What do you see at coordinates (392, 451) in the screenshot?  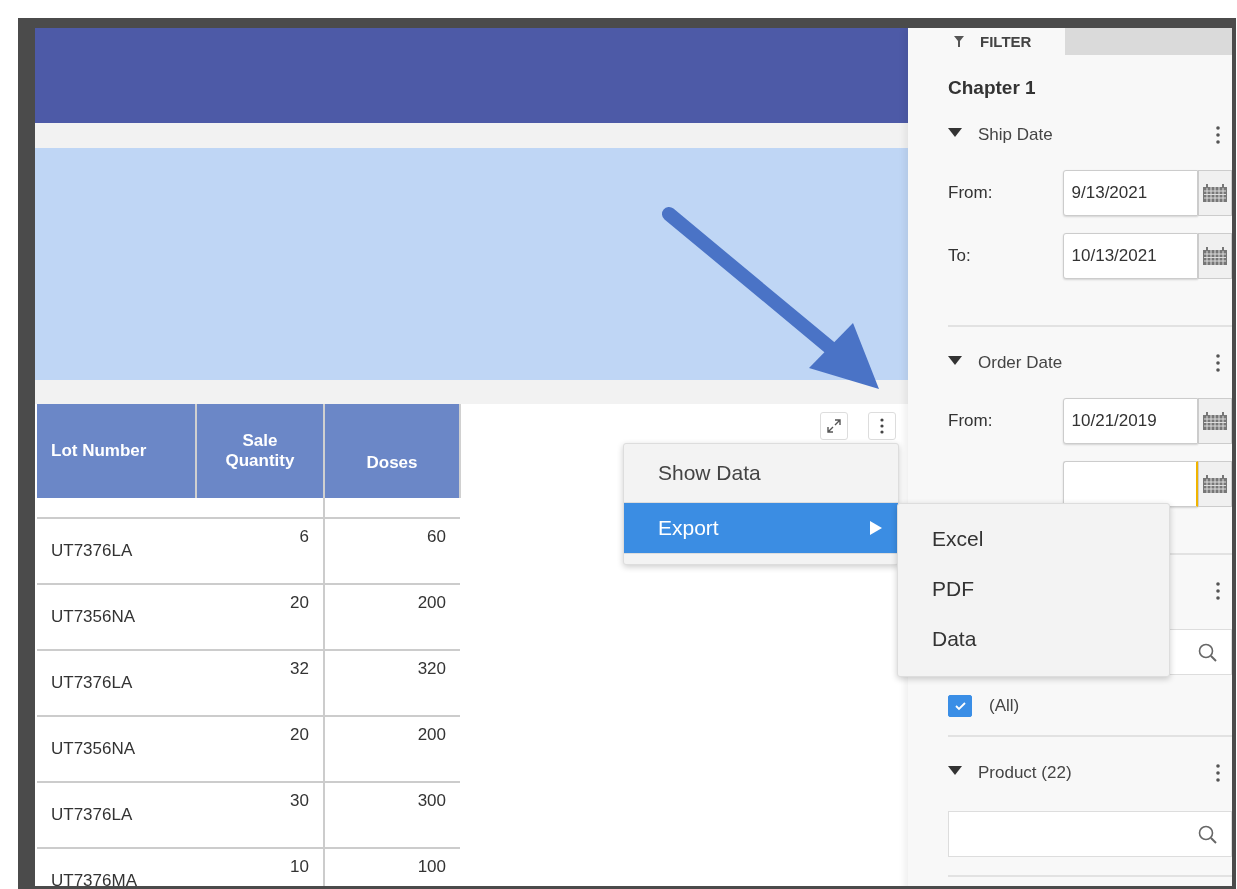 I see `column-header: Doses` at bounding box center [392, 451].